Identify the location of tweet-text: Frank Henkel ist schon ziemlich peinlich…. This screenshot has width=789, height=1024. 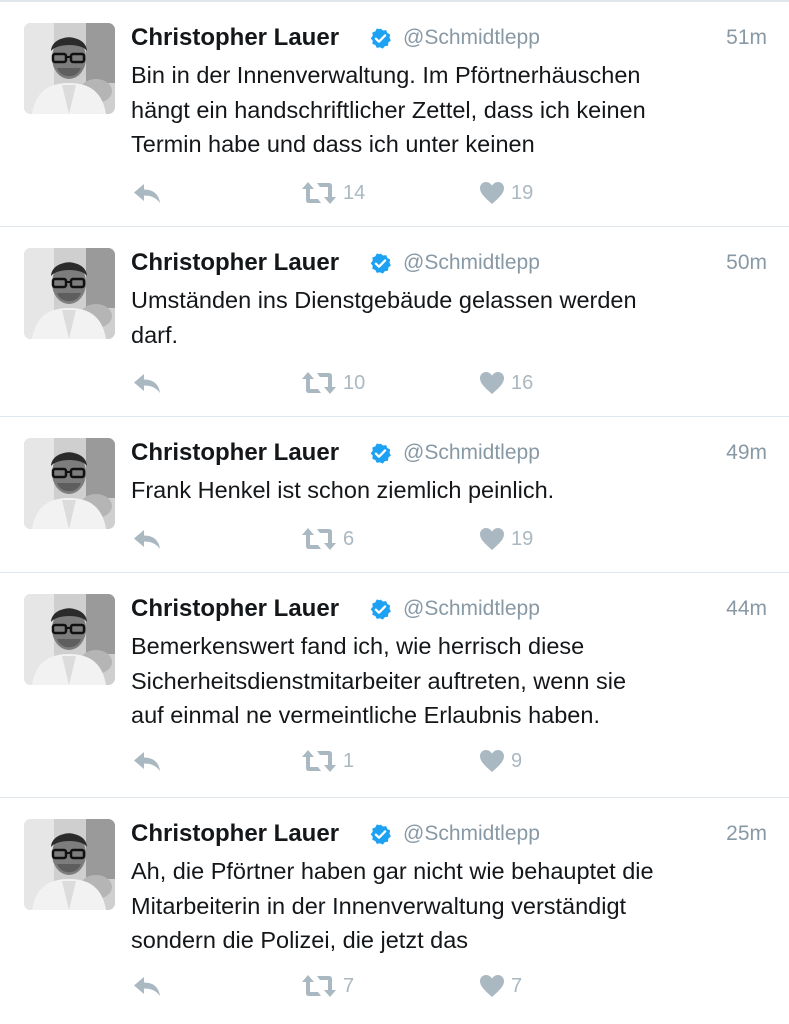
(343, 490).